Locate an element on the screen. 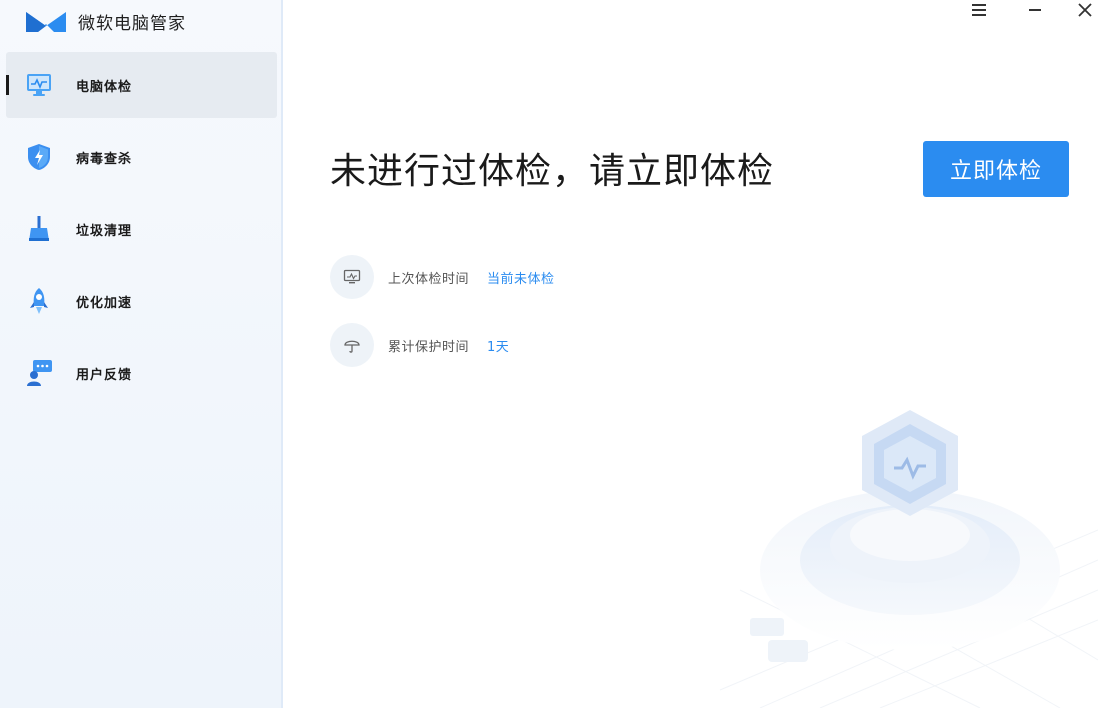 This screenshot has width=1098, height=708. umbrella-icon is located at coordinates (352, 345).